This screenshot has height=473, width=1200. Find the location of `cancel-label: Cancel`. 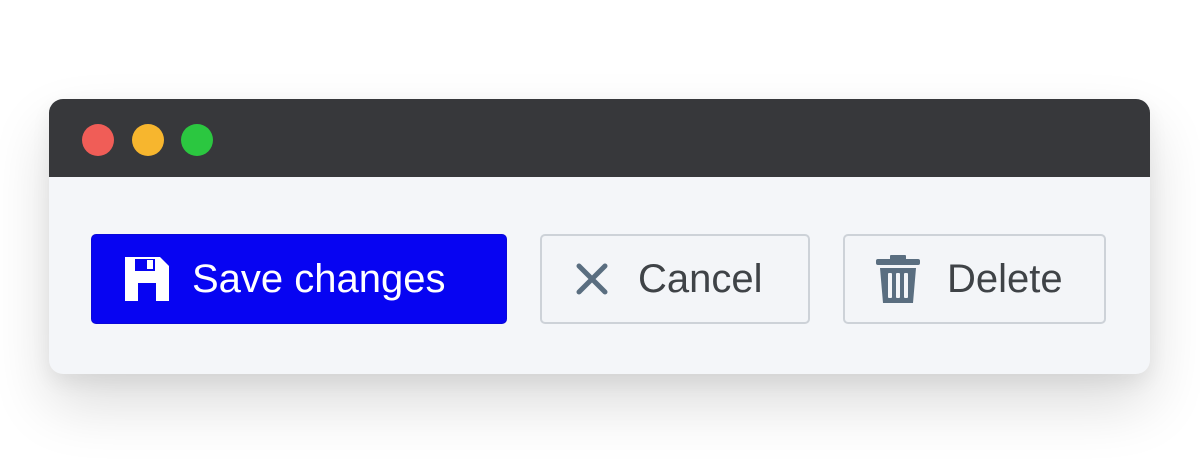

cancel-label: Cancel is located at coordinates (700, 278).